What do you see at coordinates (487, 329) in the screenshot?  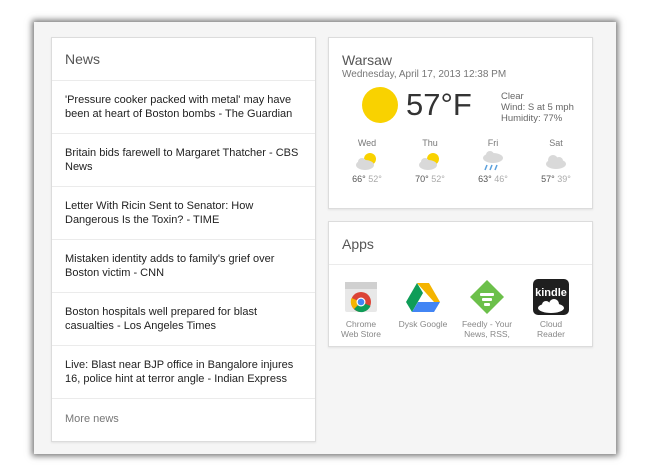 I see `app-label: Feedly - Your News, RSS,` at bounding box center [487, 329].